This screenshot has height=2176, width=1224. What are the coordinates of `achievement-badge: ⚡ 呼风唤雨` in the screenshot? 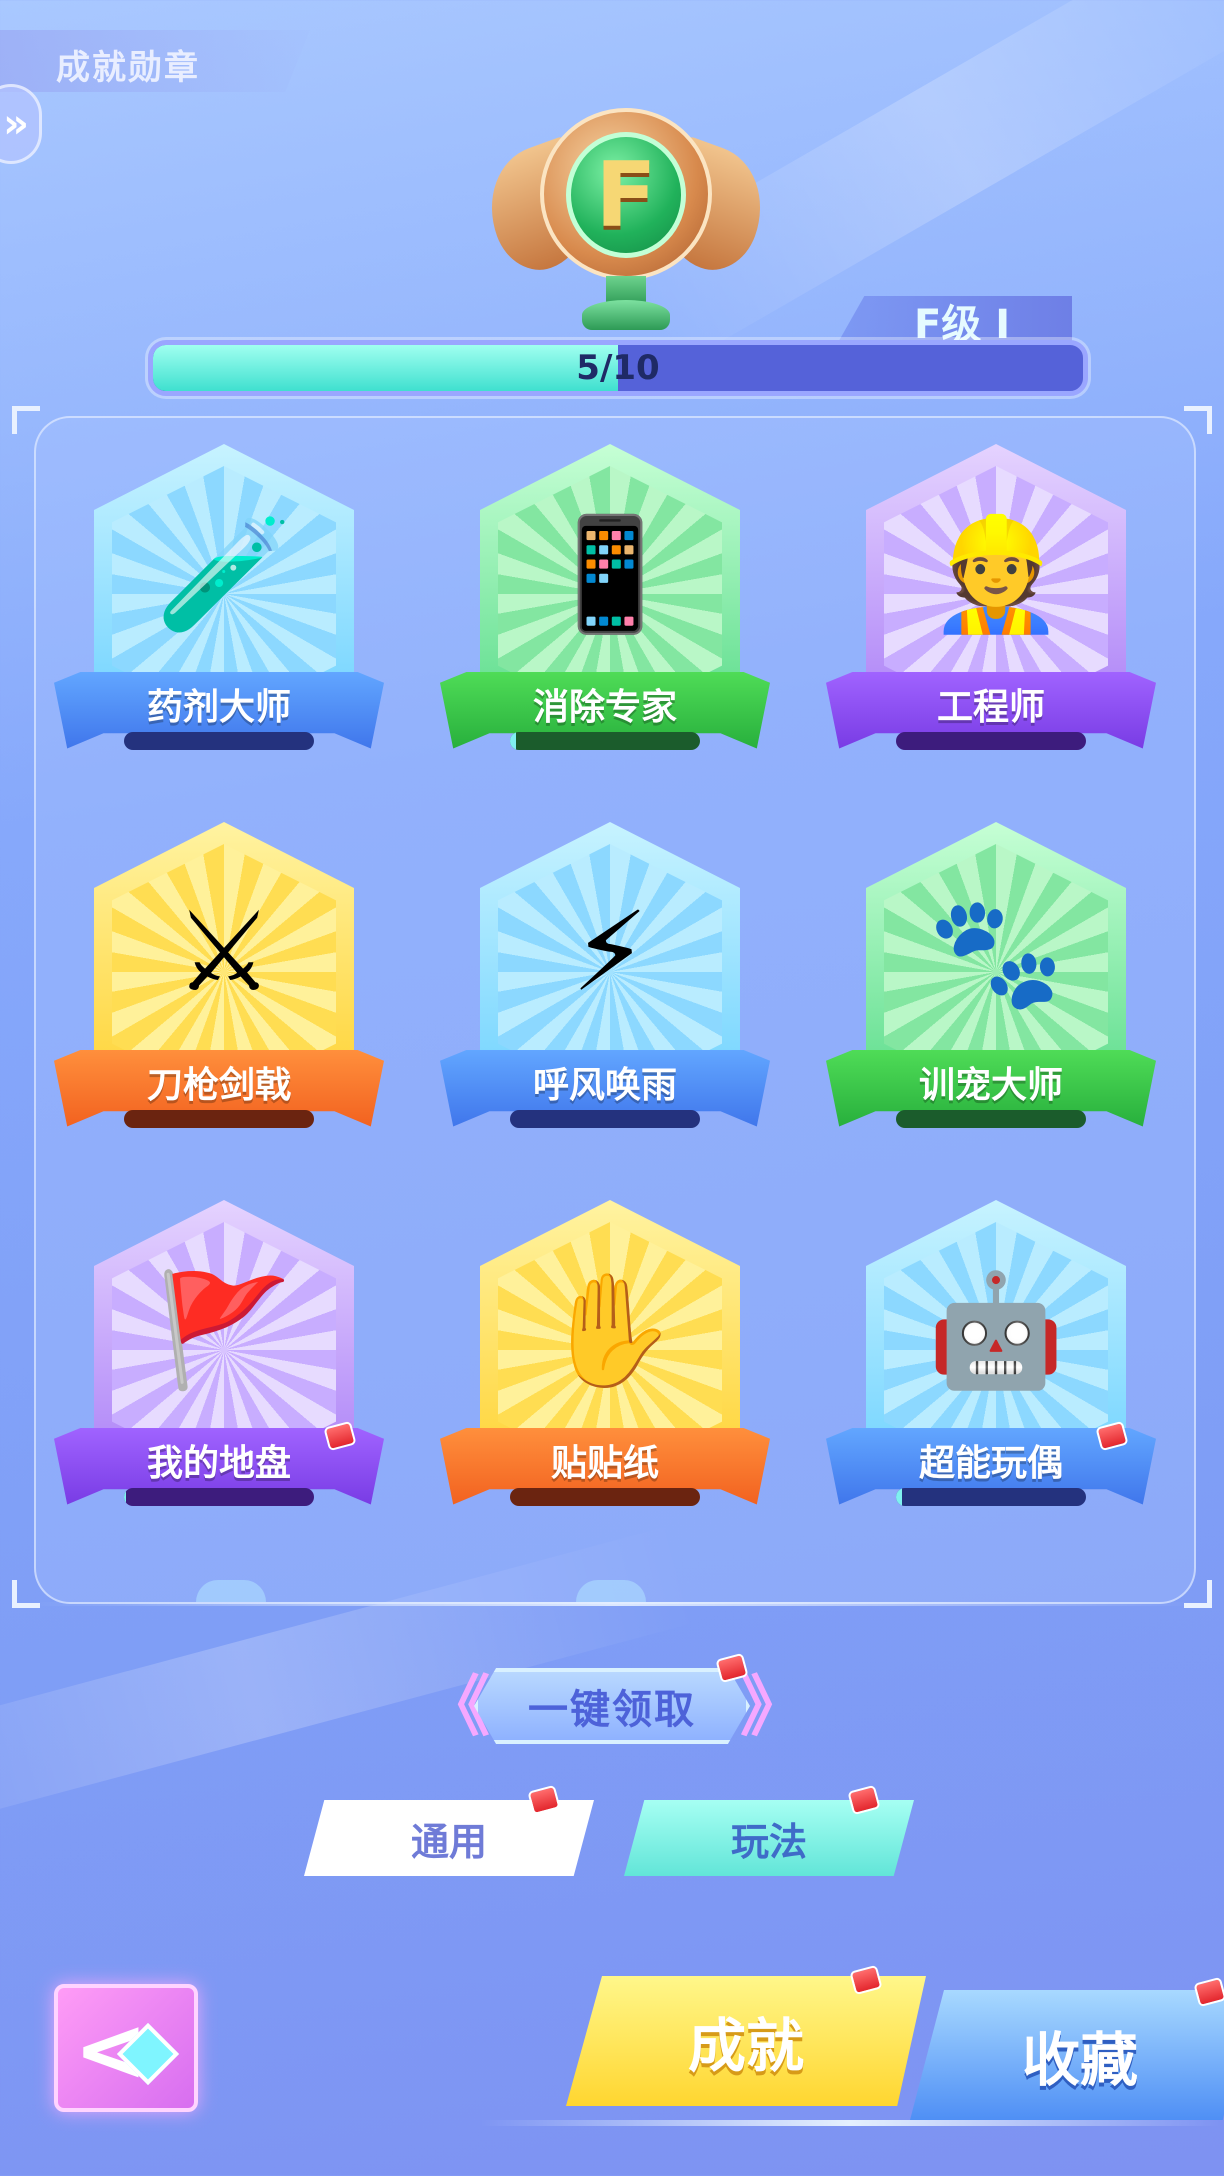 It's located at (605, 987).